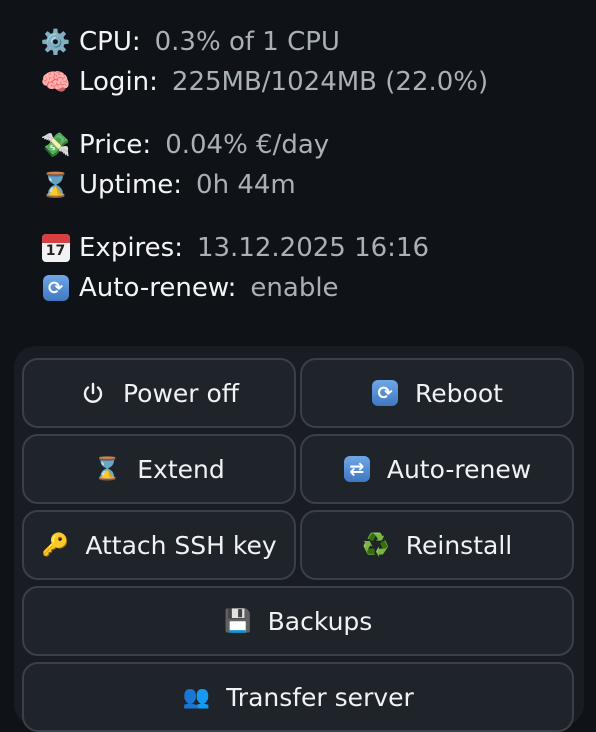  What do you see at coordinates (320, 621) in the screenshot?
I see `backups-label: Backups` at bounding box center [320, 621].